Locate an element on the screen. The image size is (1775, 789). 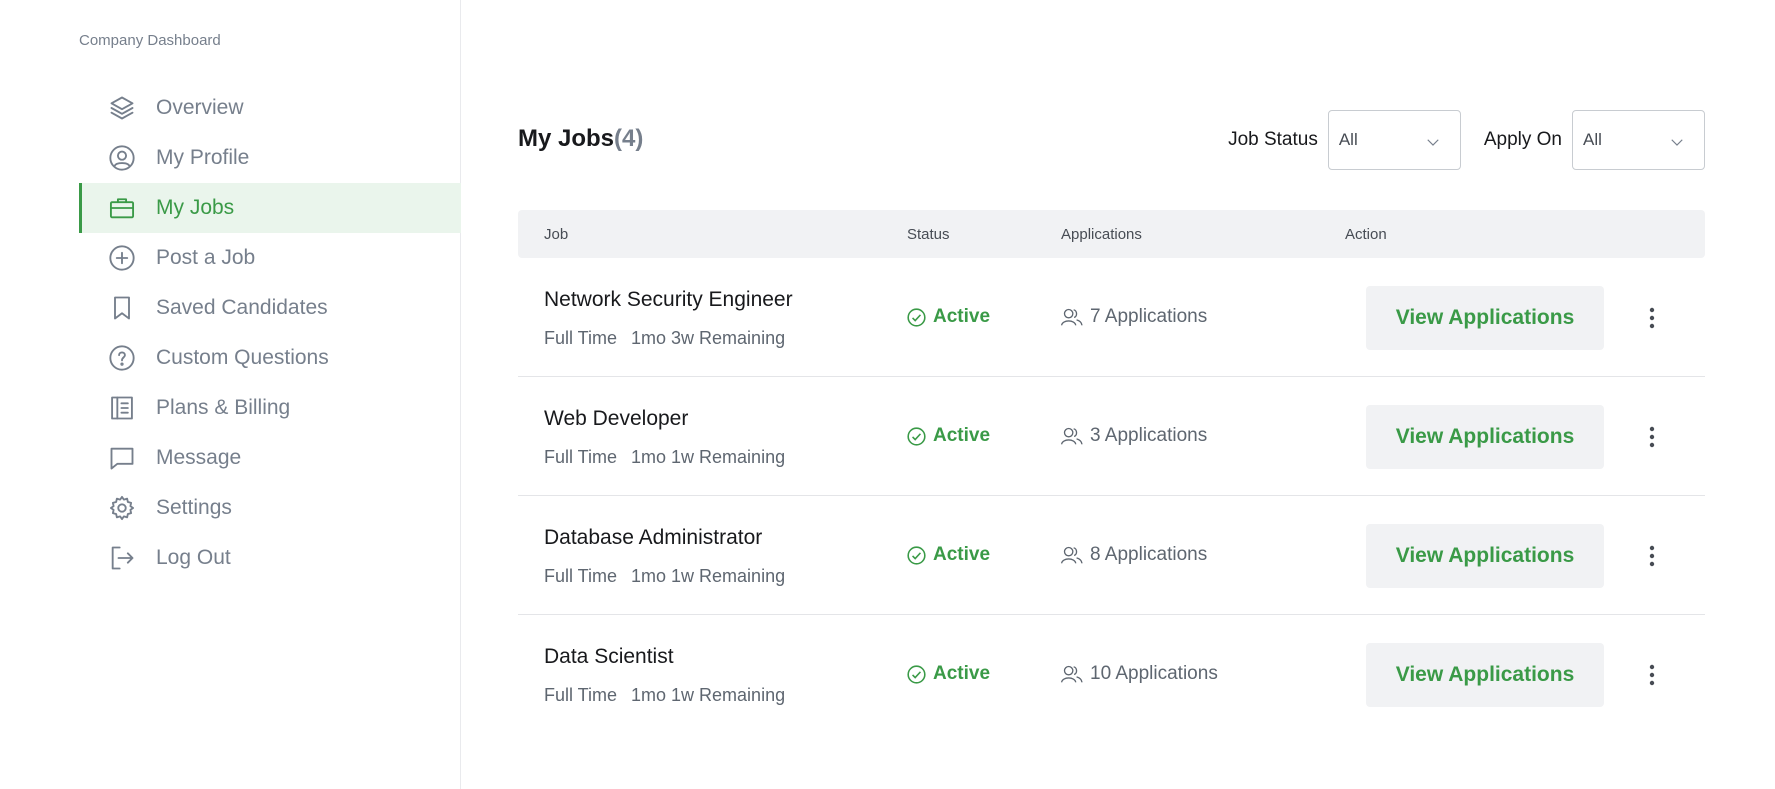
sidebar-item-post-a-job: Post a Job is located at coordinates (270, 258).